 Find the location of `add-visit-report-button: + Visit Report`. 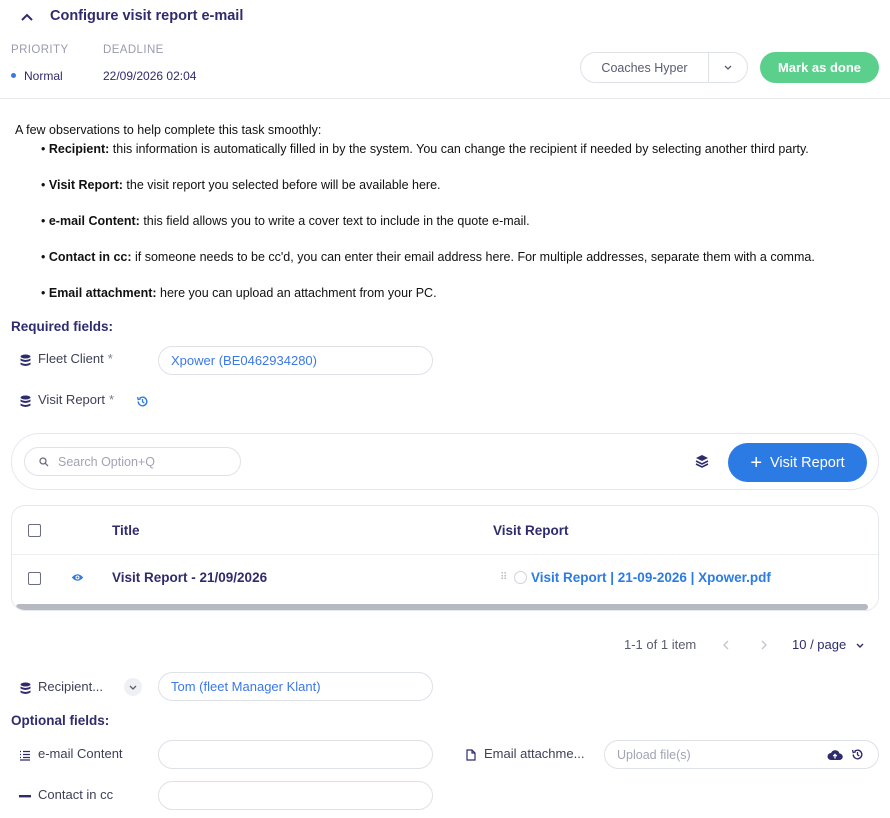

add-visit-report-button: + Visit Report is located at coordinates (797, 462).